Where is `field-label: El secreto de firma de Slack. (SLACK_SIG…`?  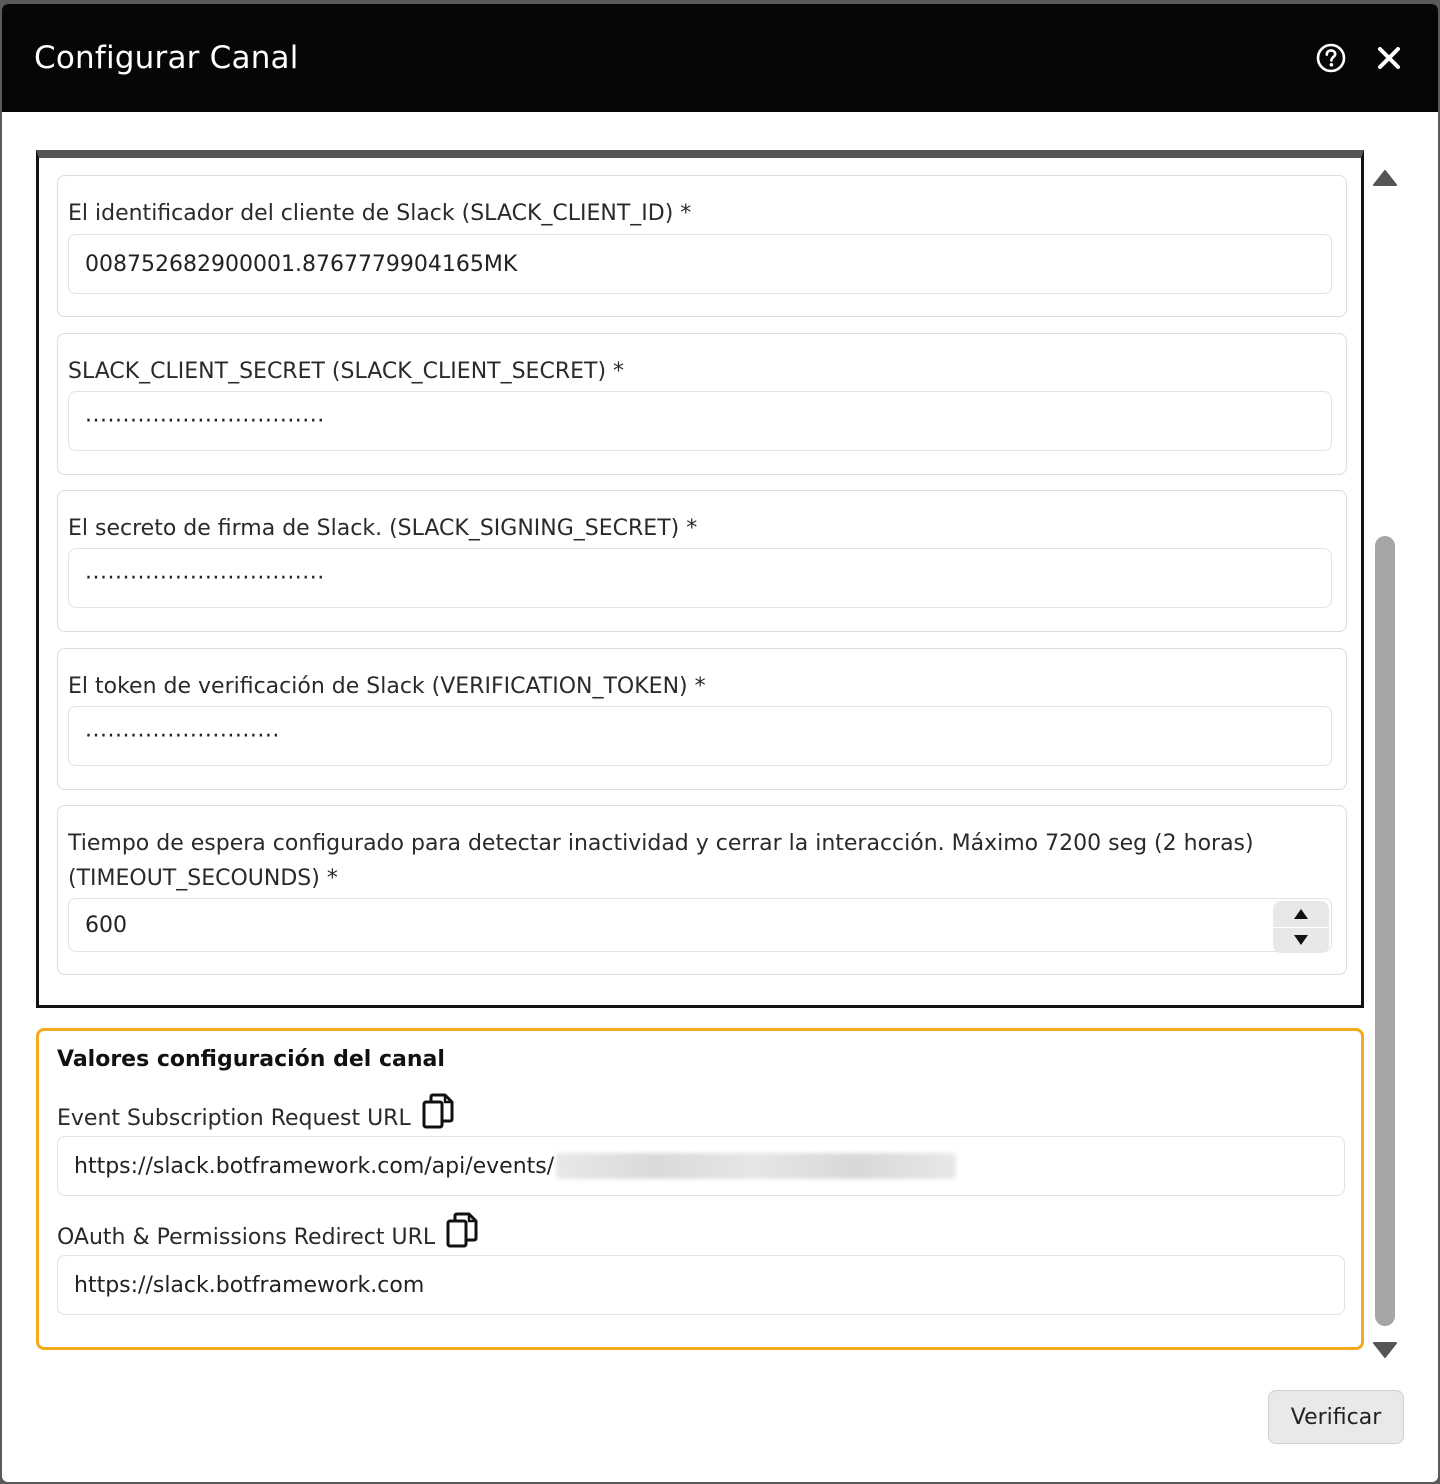
field-label: El secreto de firma de Slack. (SLACK_SIG… is located at coordinates (383, 528).